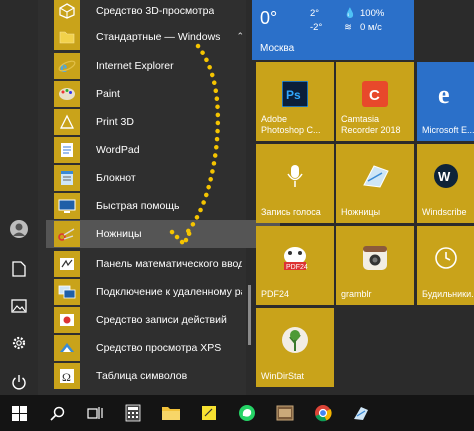  What do you see at coordinates (356, 294) in the screenshot?
I see `tile-label: gramblr` at bounding box center [356, 294].